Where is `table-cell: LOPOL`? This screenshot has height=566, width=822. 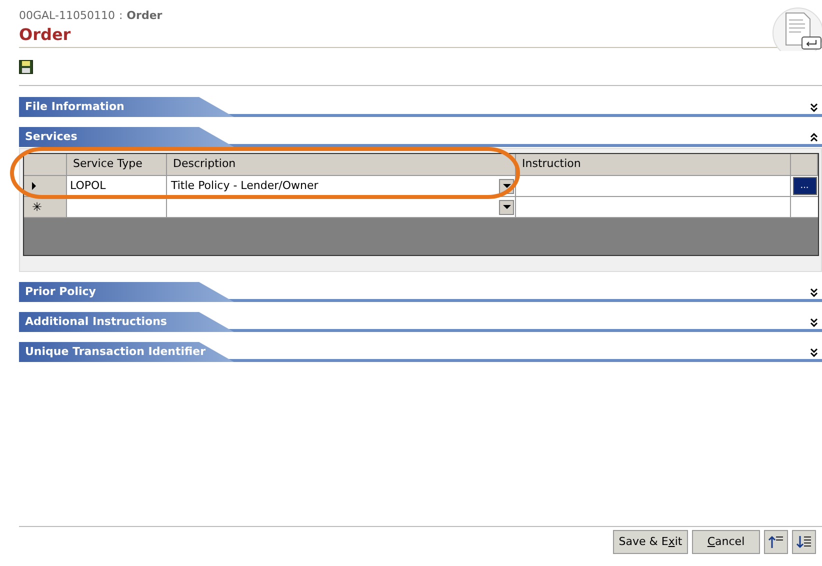 table-cell: LOPOL is located at coordinates (117, 186).